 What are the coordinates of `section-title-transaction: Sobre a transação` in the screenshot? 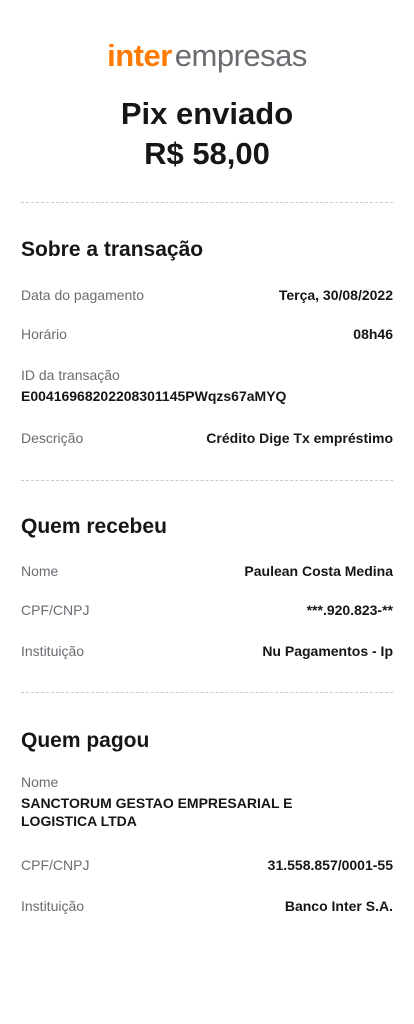 It's located at (112, 249).